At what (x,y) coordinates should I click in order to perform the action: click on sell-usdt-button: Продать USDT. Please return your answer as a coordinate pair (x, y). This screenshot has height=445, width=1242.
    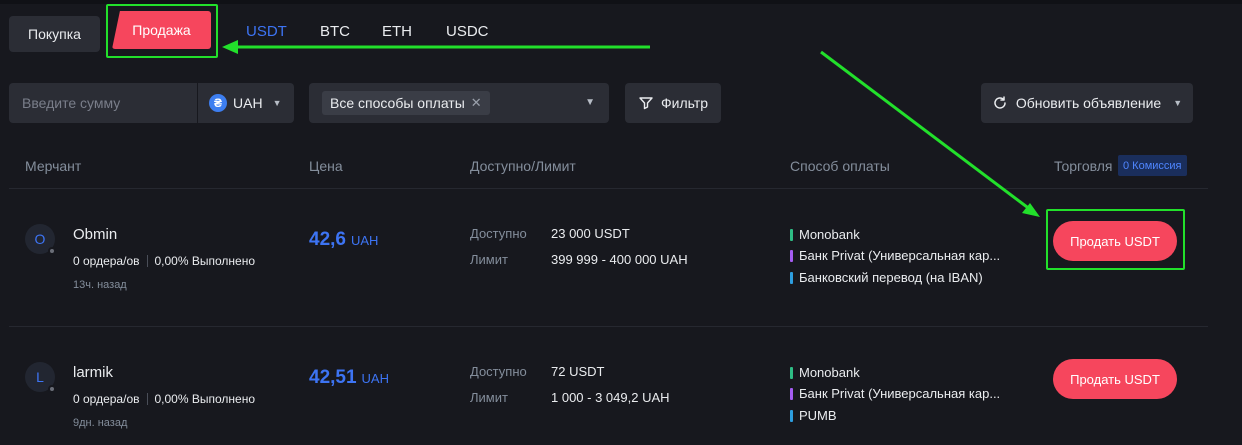
    Looking at the image, I should click on (1115, 379).